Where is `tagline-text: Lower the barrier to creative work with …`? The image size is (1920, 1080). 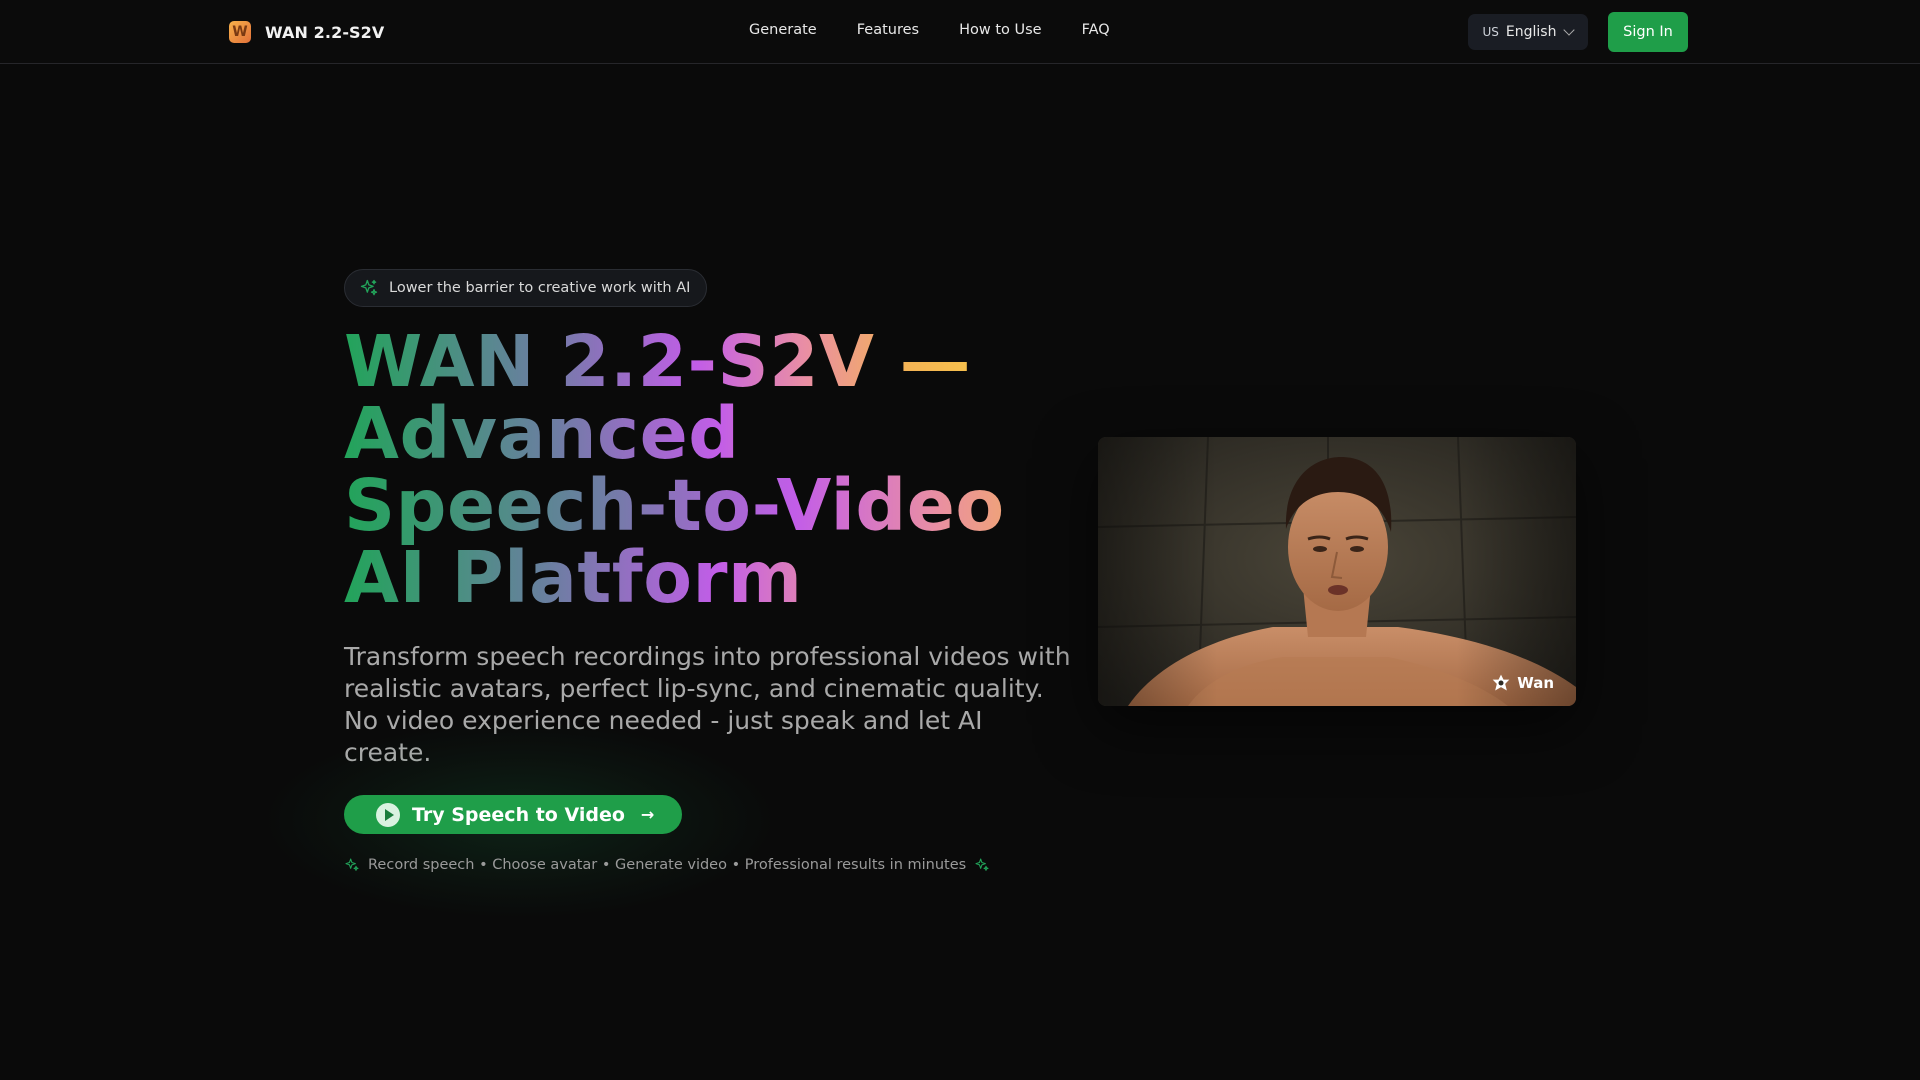 tagline-text: Lower the barrier to creative work with … is located at coordinates (540, 288).